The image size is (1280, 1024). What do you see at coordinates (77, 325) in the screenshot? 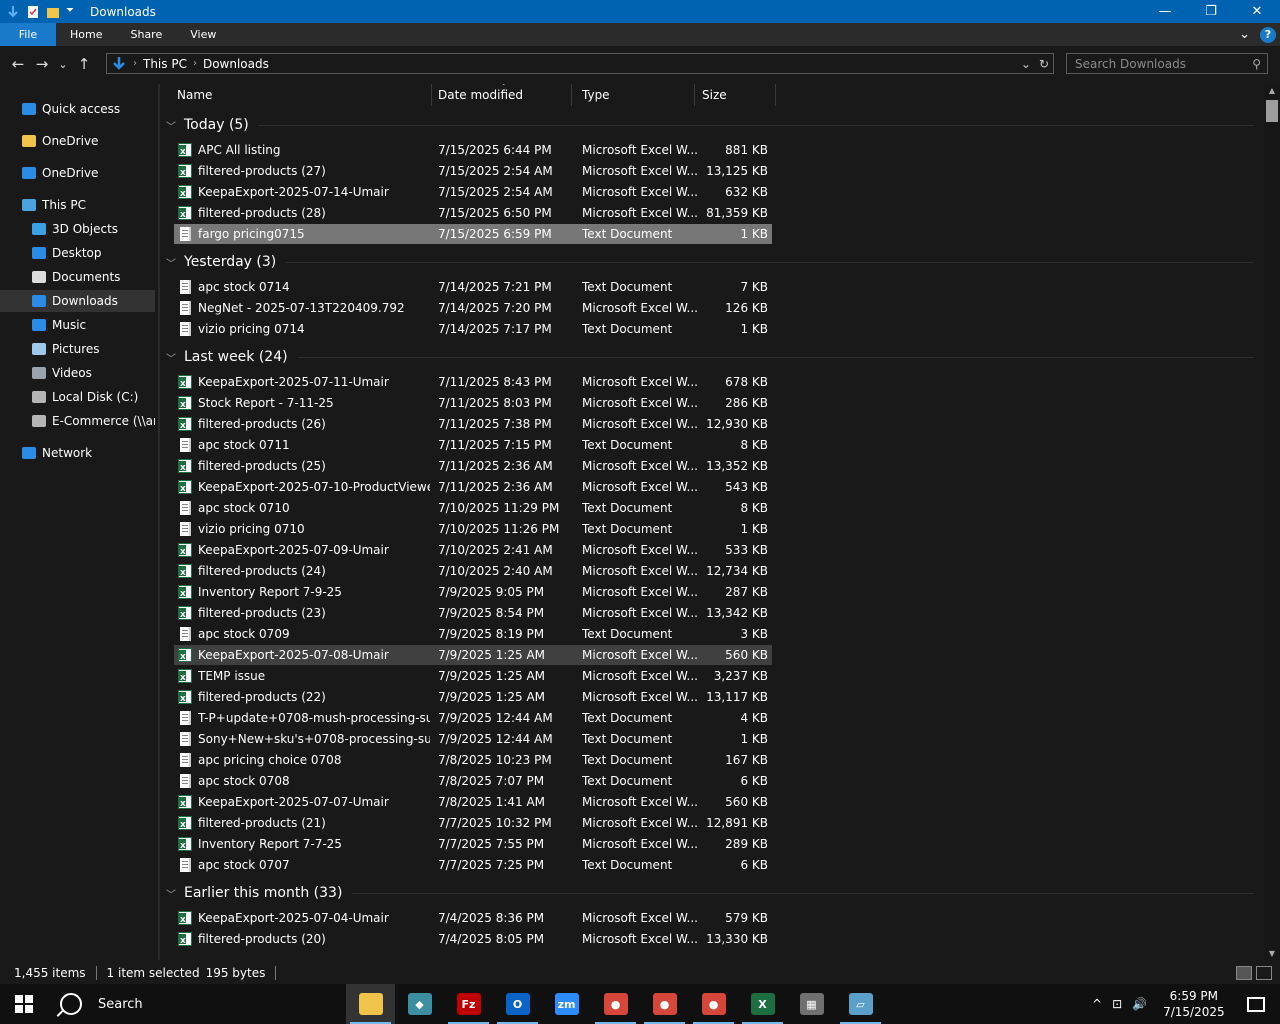
I see `sidebar-item-music: Music` at bounding box center [77, 325].